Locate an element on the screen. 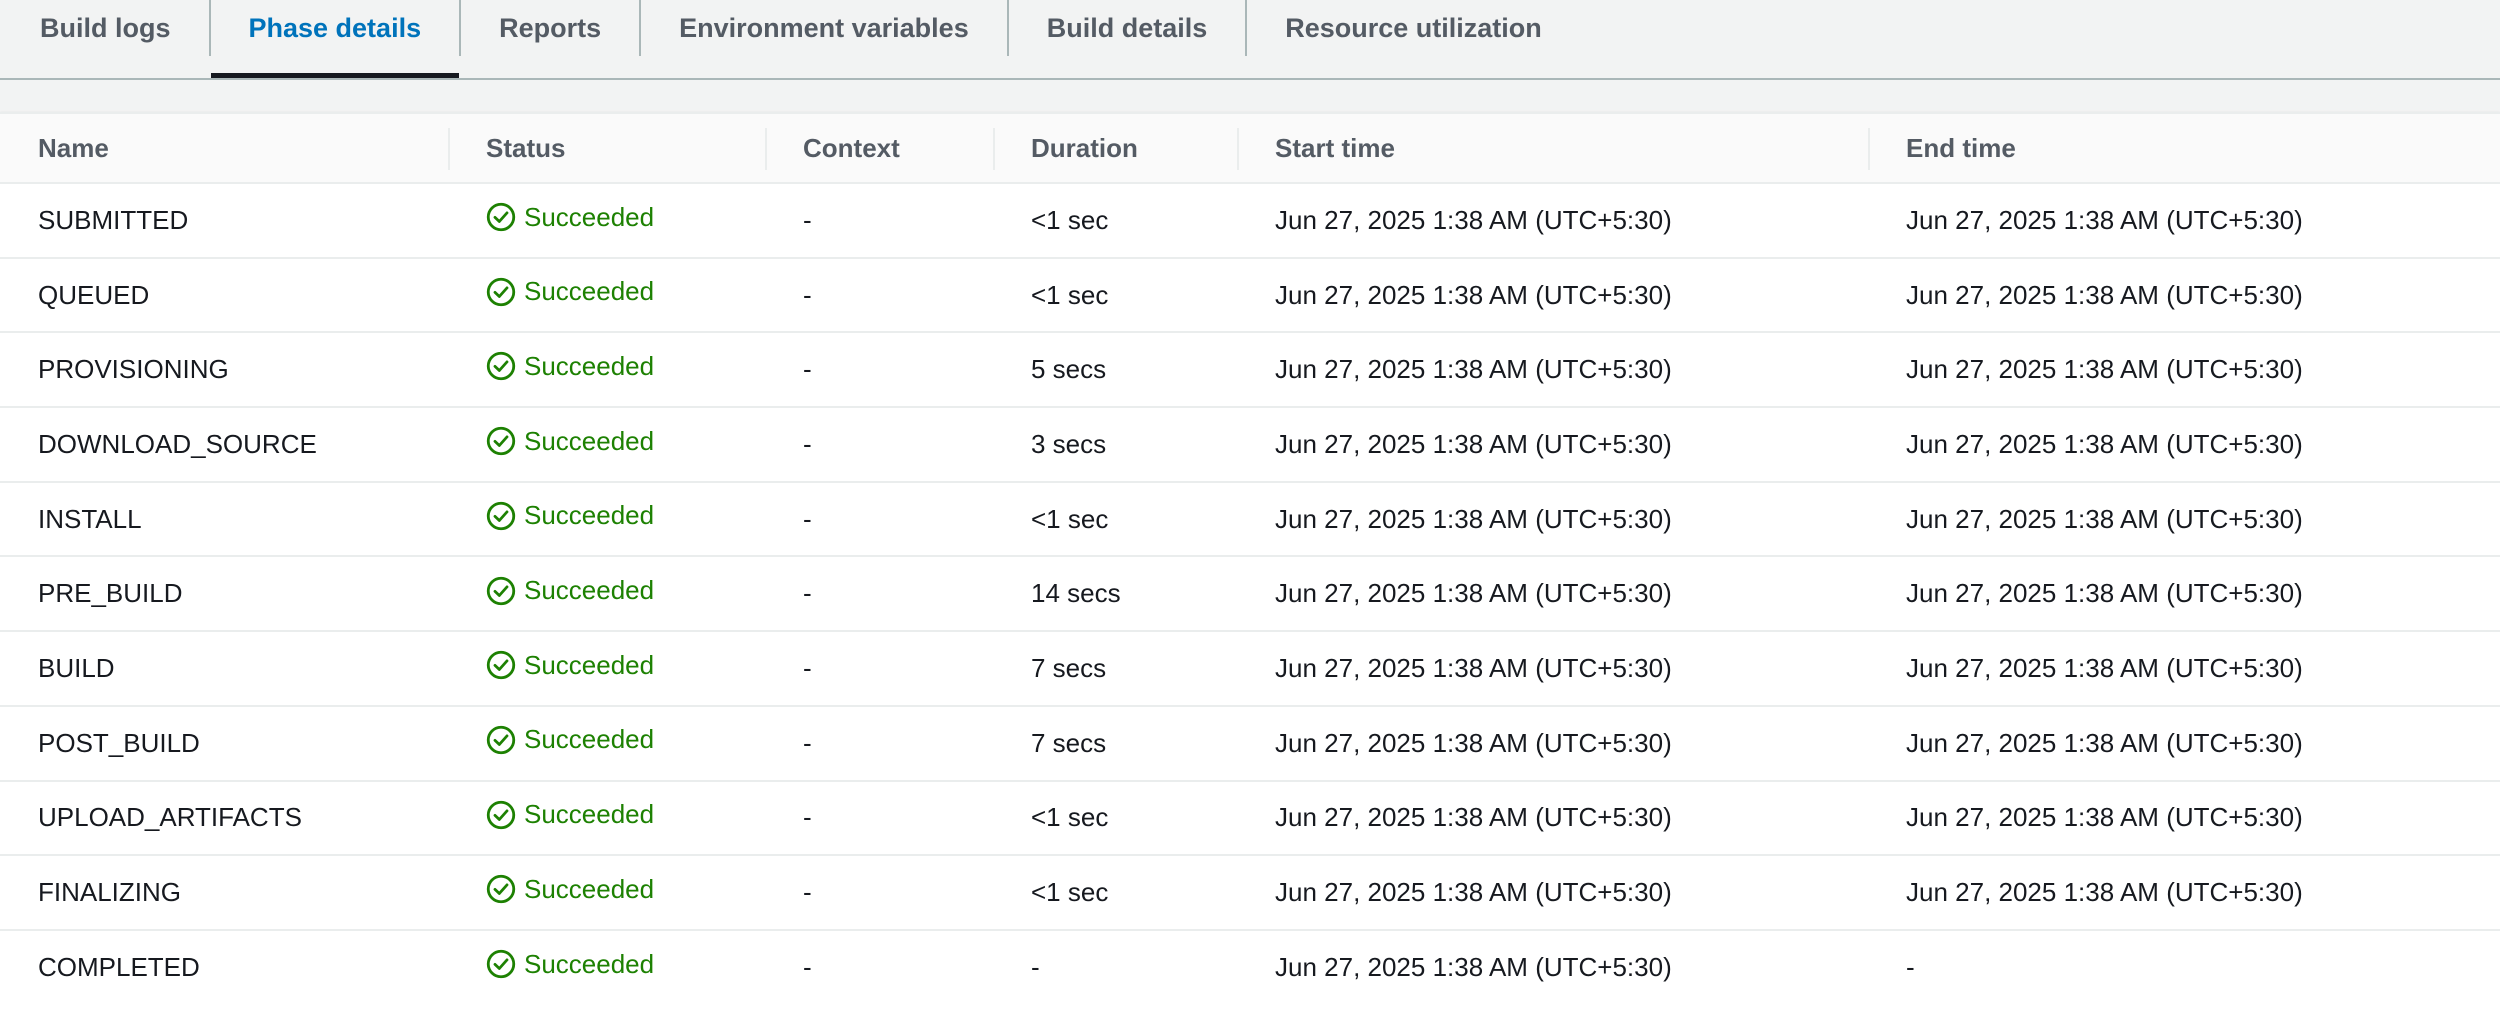 The image size is (2500, 1009). column-header-context: Context is located at coordinates (879, 149).